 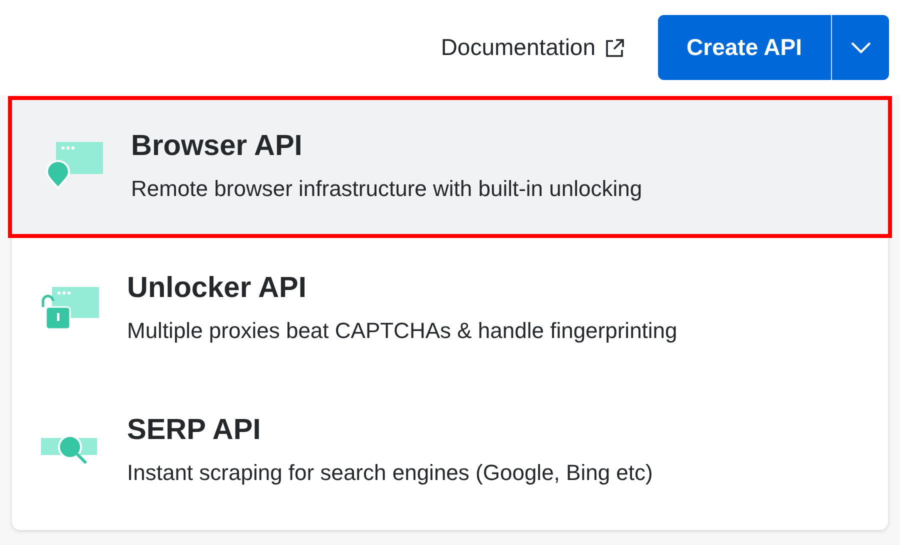 What do you see at coordinates (194, 430) in the screenshot?
I see `menu-item-title: SERP API` at bounding box center [194, 430].